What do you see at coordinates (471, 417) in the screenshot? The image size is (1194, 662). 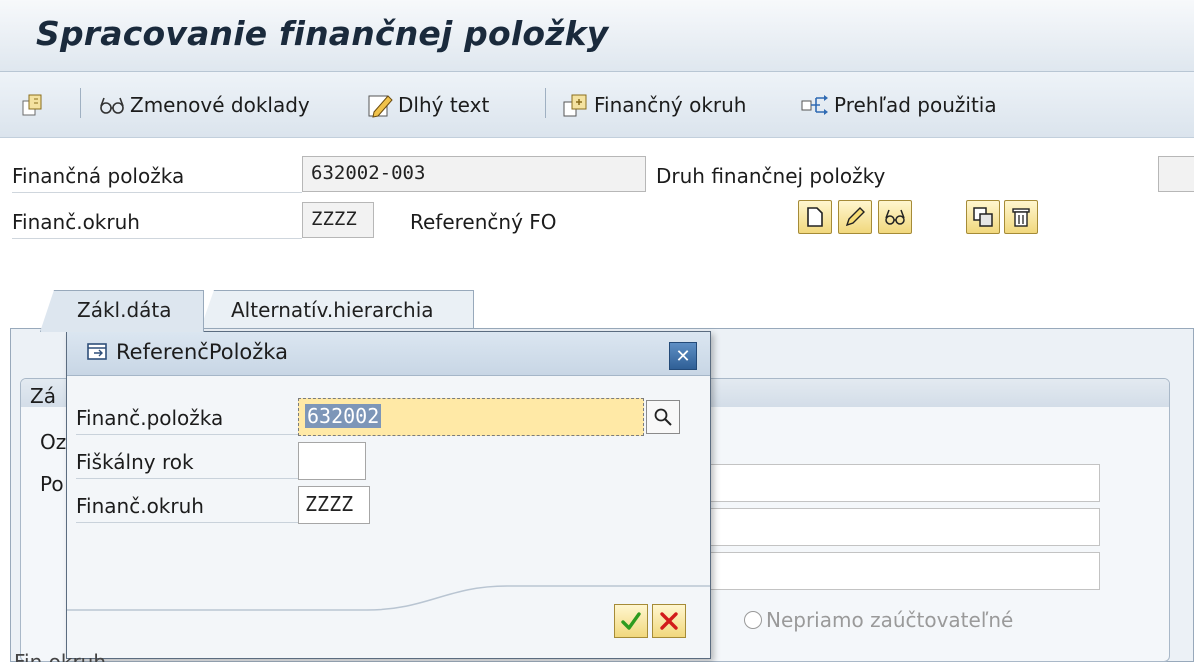 I see `dialog-fin-item-input: 632002` at bounding box center [471, 417].